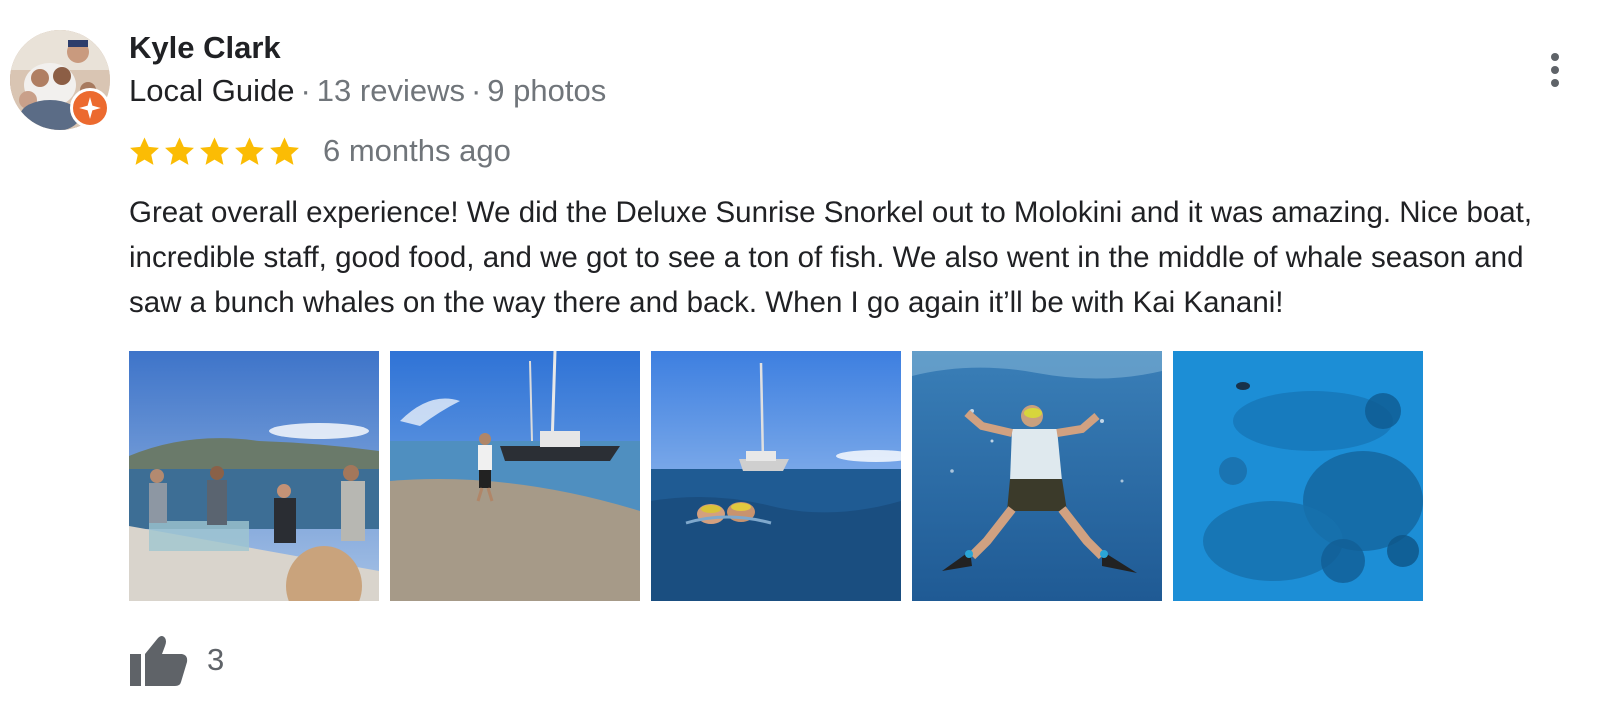 This screenshot has height=707, width=1600. I want to click on rating-row: 6 months ago, so click(319, 151).